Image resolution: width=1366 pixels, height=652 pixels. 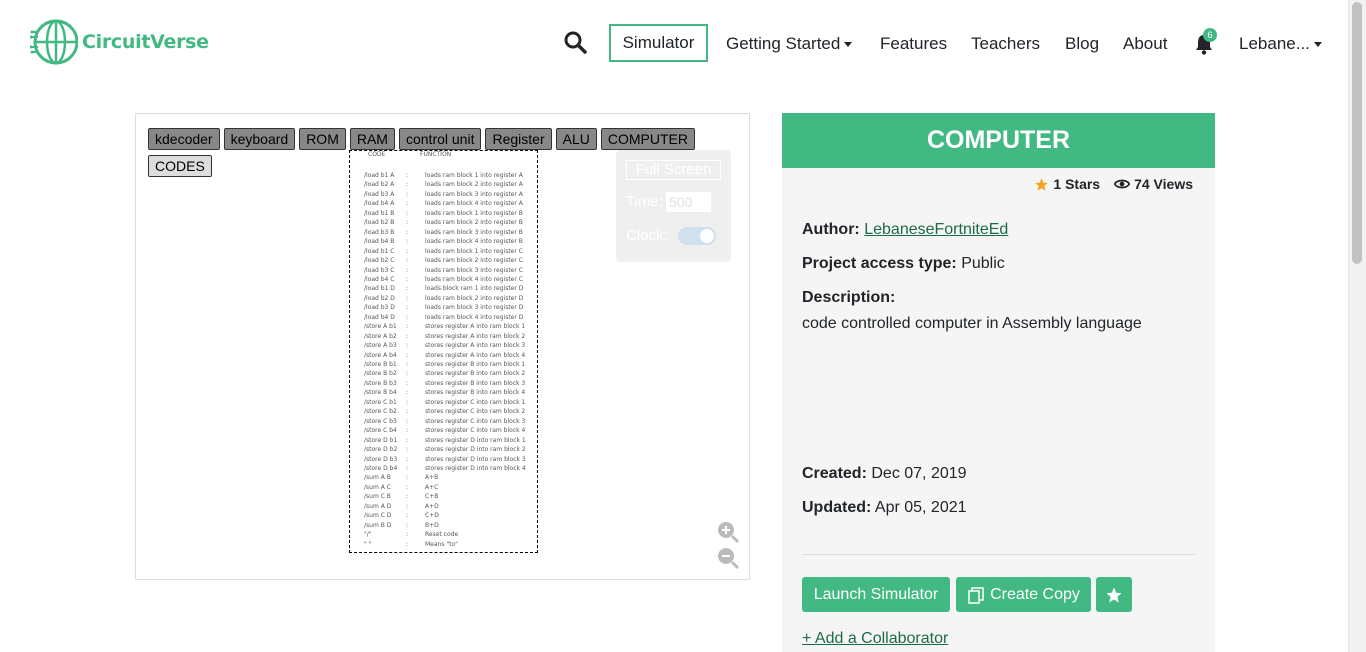 What do you see at coordinates (474, 308) in the screenshot?
I see `function-cell: loads ram block 3 into register D` at bounding box center [474, 308].